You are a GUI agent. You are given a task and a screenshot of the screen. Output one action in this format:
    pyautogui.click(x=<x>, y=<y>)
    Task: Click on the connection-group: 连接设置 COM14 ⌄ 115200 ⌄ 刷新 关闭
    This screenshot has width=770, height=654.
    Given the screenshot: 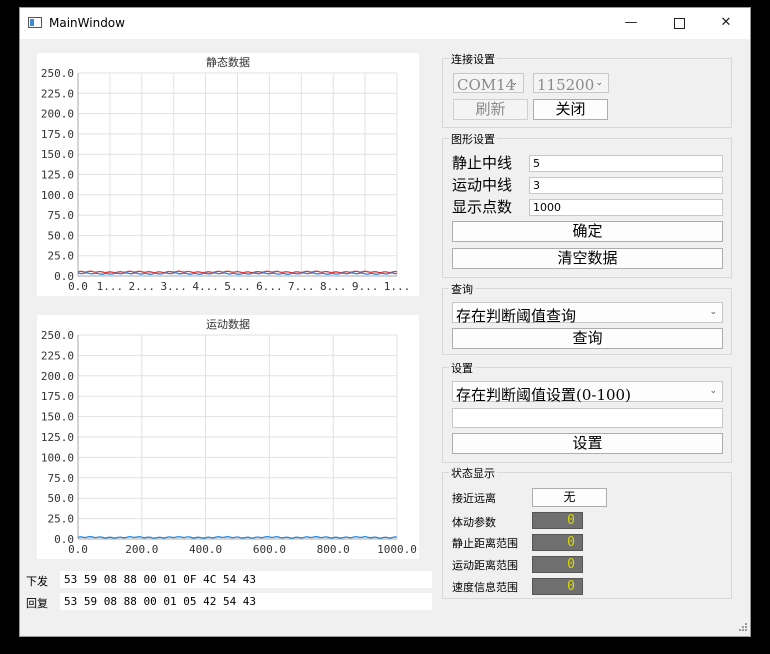 What is the action you would take?
    pyautogui.click(x=587, y=89)
    